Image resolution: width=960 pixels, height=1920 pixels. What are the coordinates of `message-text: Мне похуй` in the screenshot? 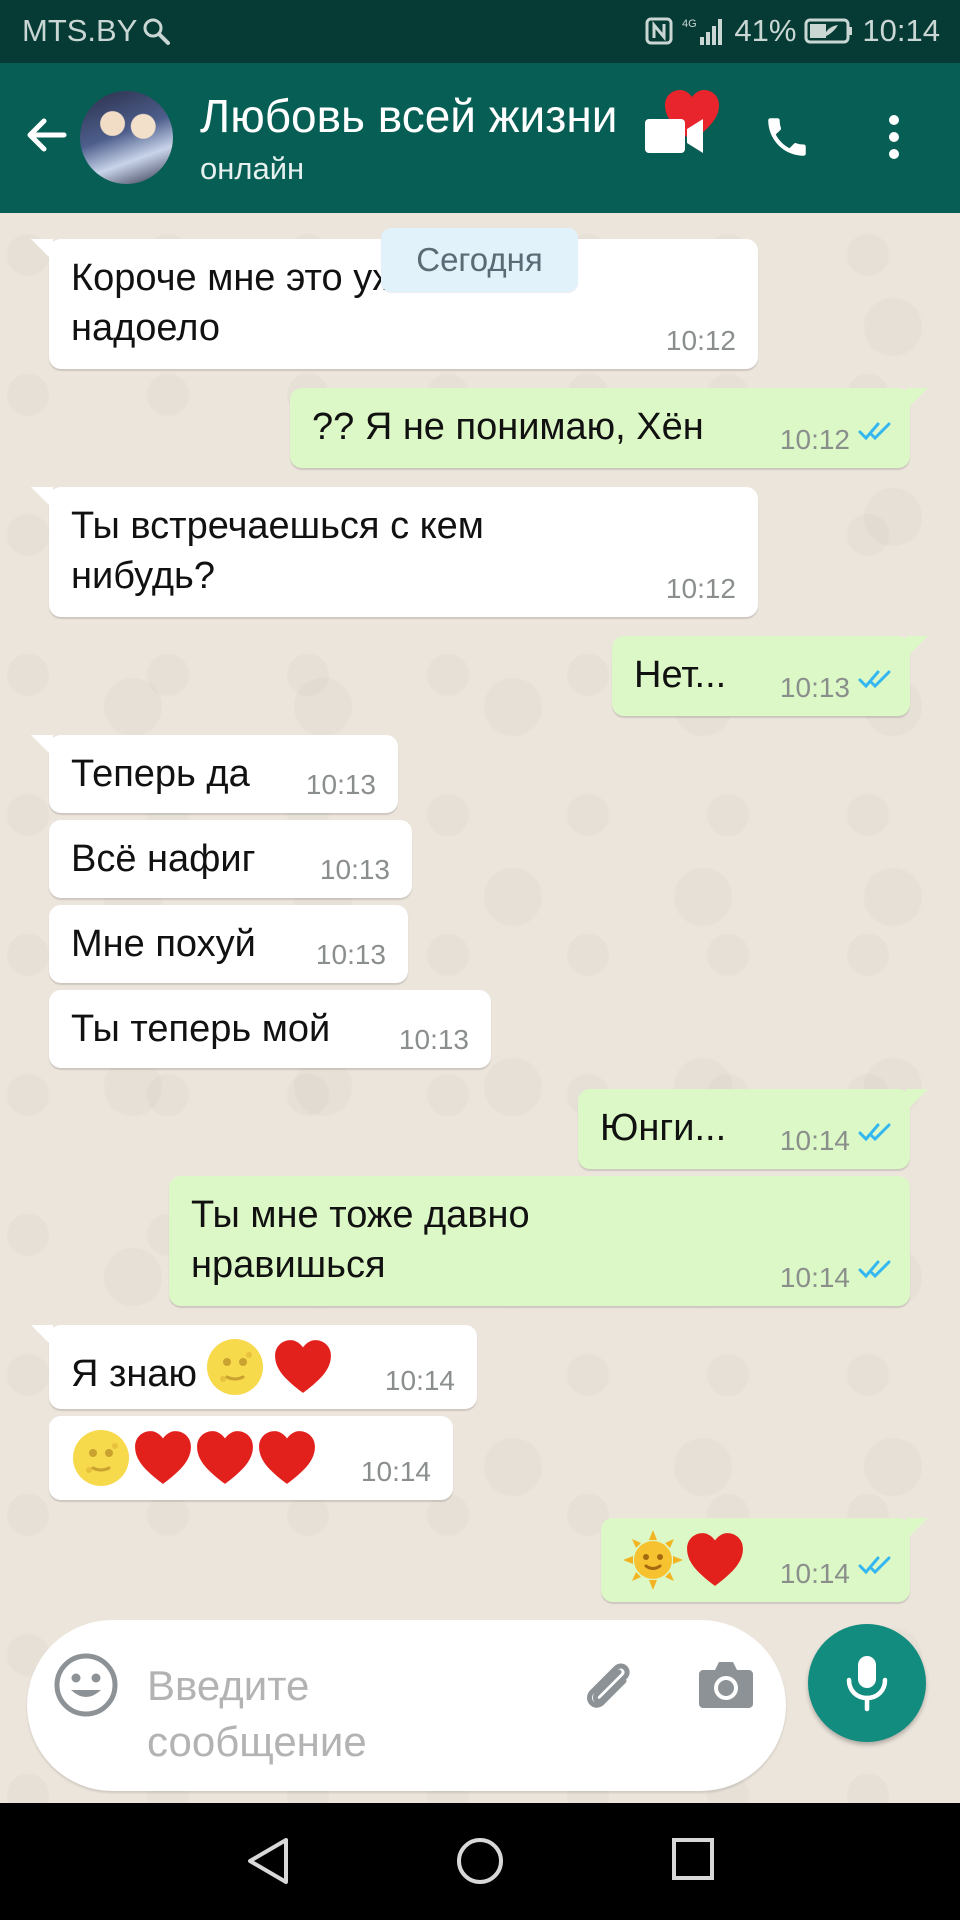 It's located at (163, 944).